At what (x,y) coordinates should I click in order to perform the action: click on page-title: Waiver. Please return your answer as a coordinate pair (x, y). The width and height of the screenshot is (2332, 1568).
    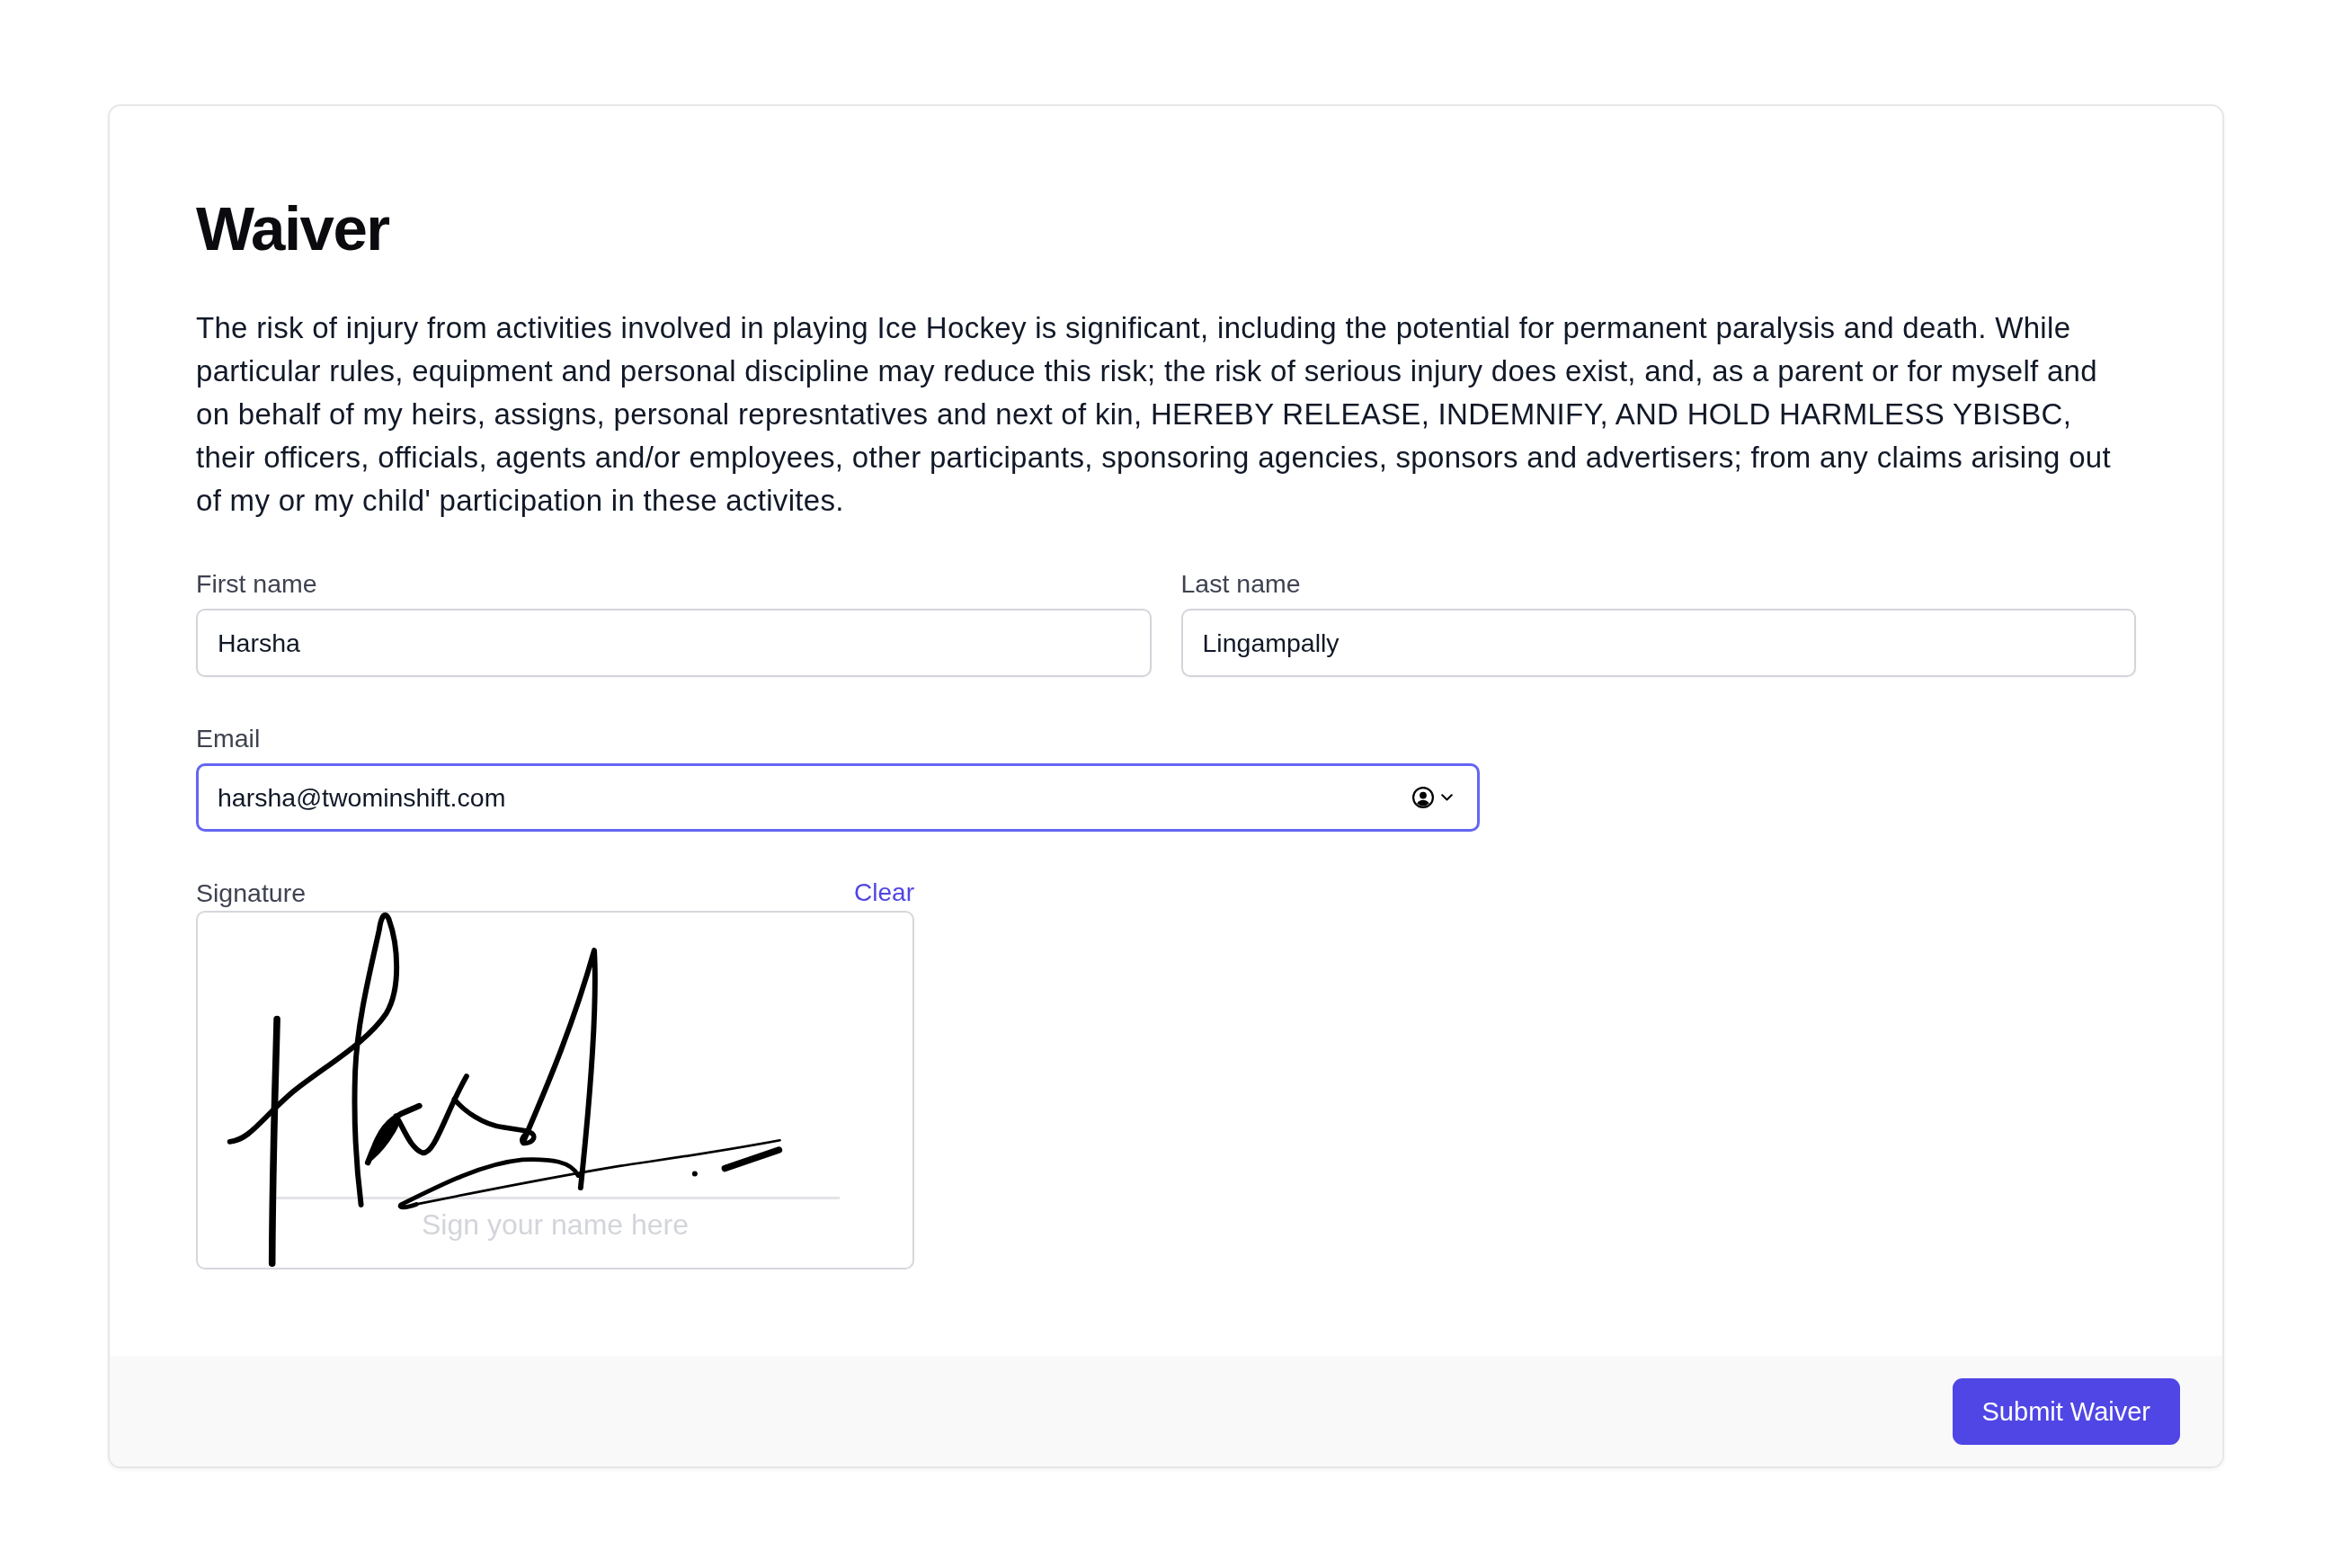
    Looking at the image, I should click on (293, 229).